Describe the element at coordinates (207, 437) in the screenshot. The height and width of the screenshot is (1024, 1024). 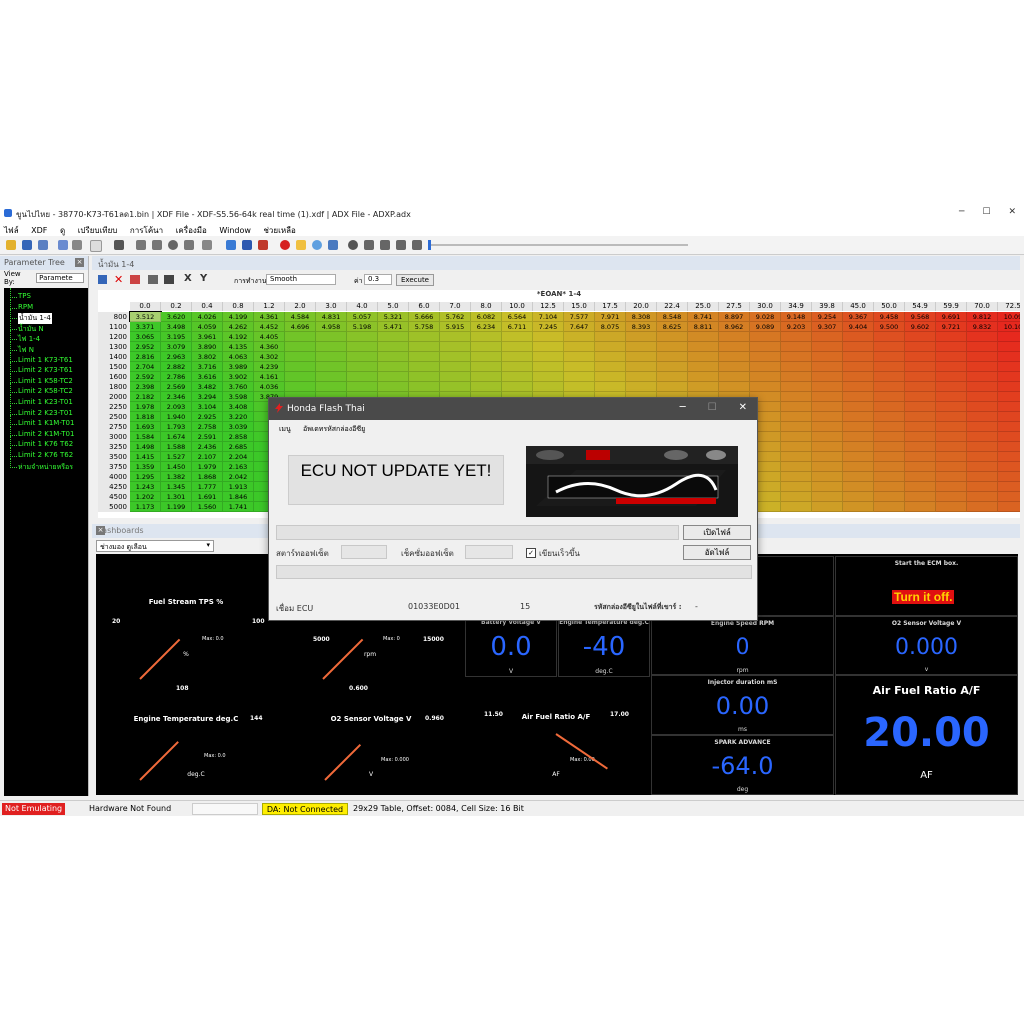
I see `table-cell: 2.591` at that location.